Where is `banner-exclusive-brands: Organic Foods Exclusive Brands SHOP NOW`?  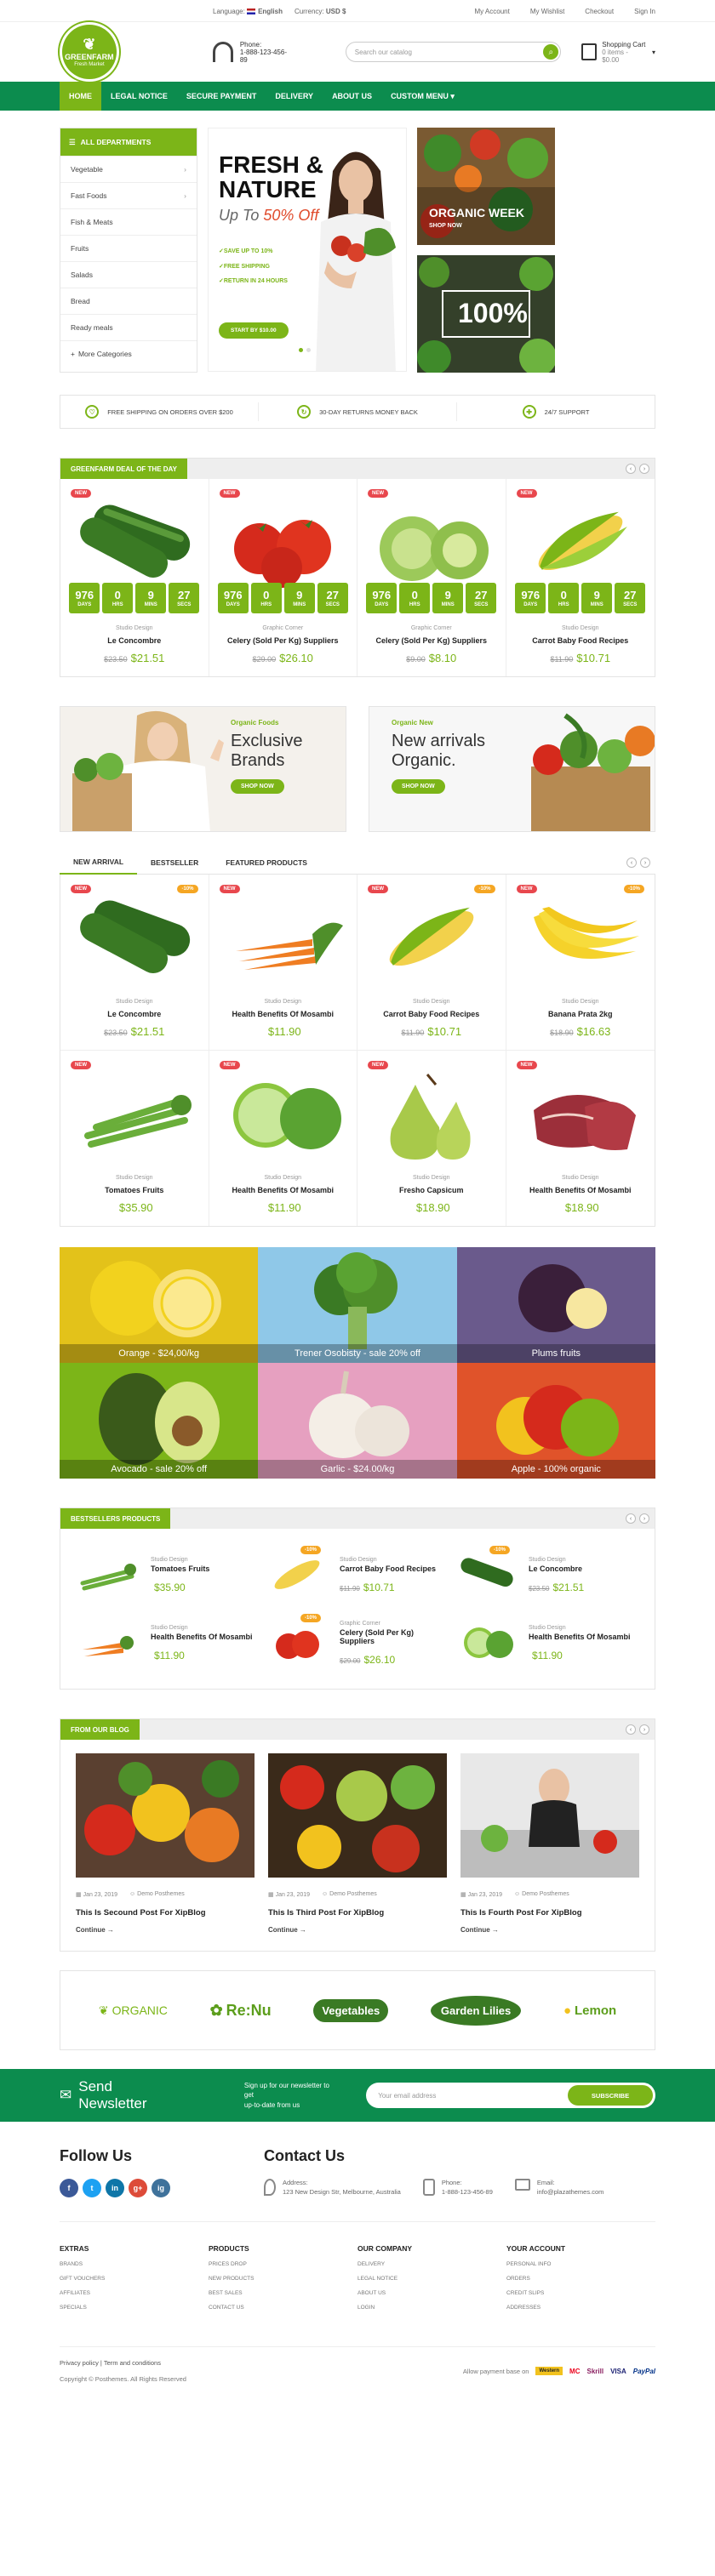
banner-exclusive-brands: Organic Foods Exclusive Brands SHOP NOW is located at coordinates (203, 769).